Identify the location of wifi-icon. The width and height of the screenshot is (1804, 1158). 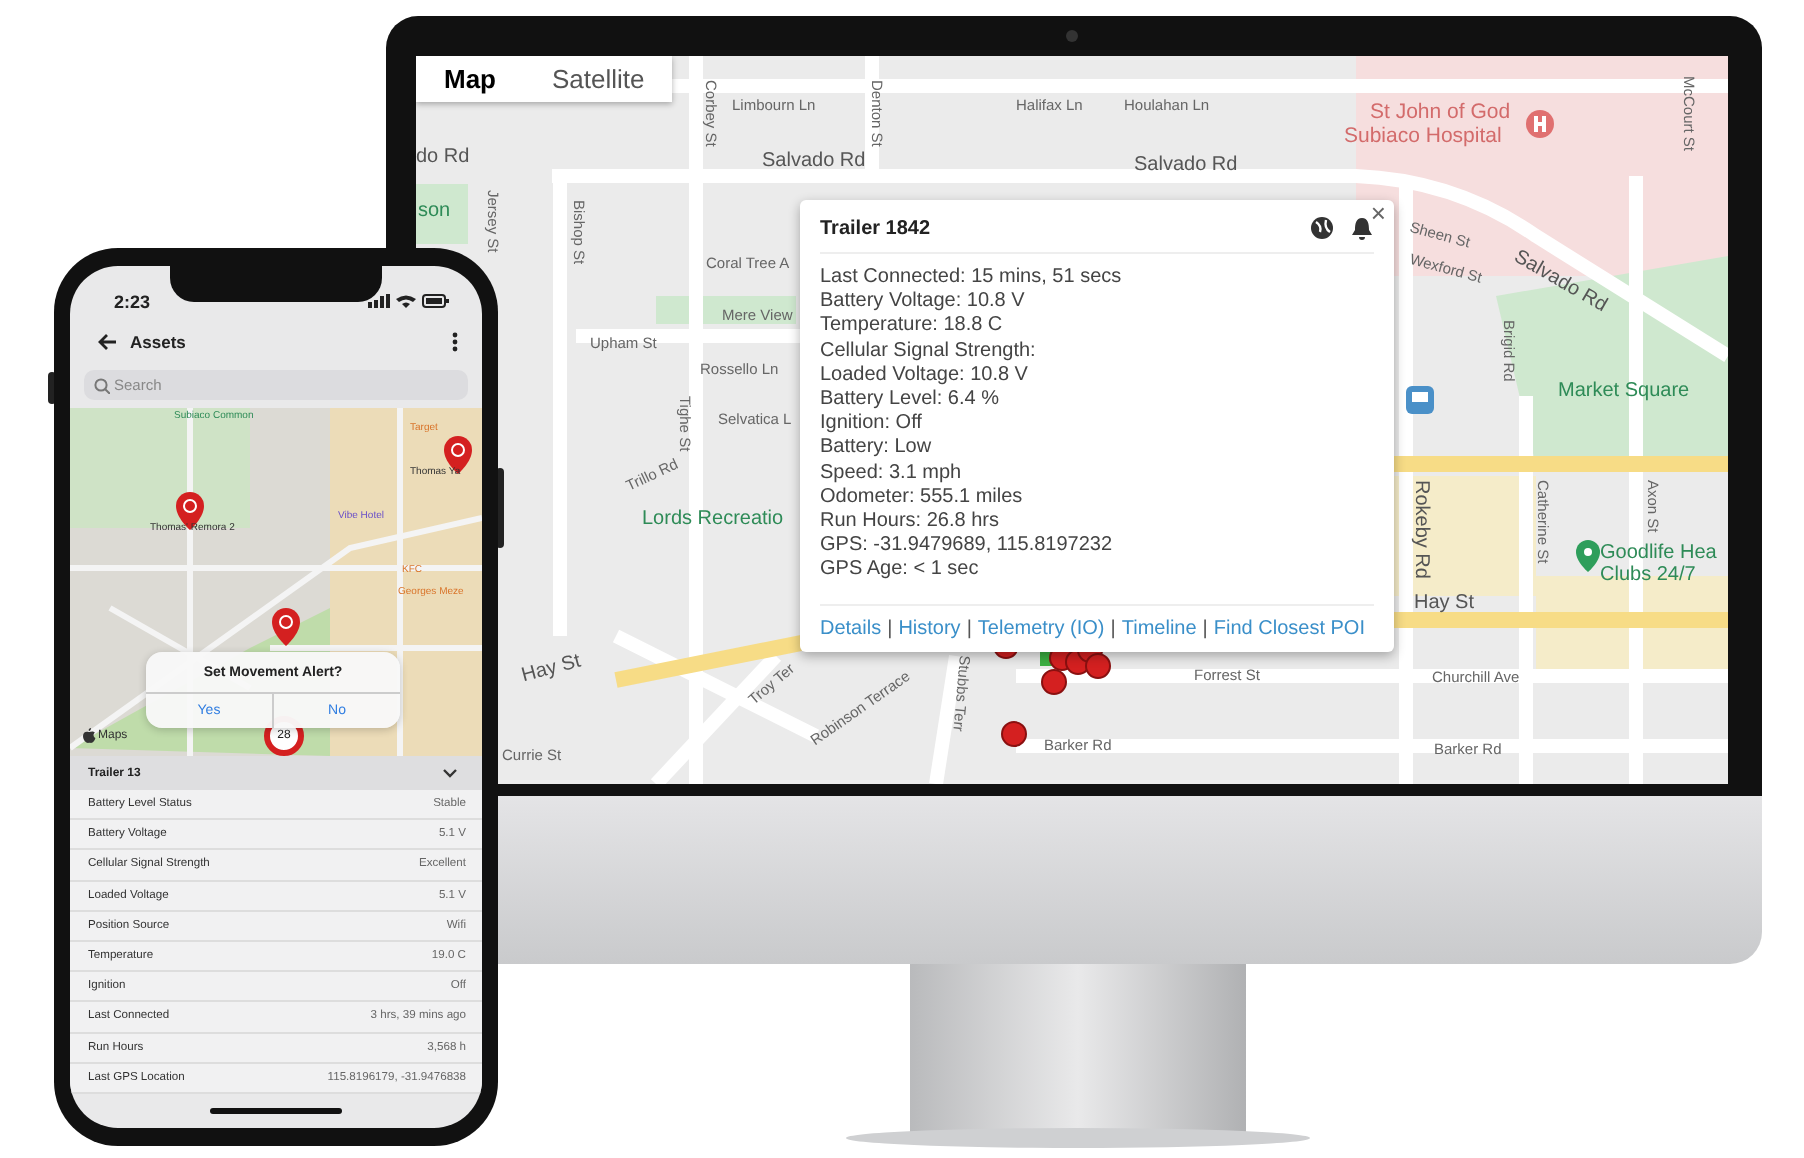
(406, 301).